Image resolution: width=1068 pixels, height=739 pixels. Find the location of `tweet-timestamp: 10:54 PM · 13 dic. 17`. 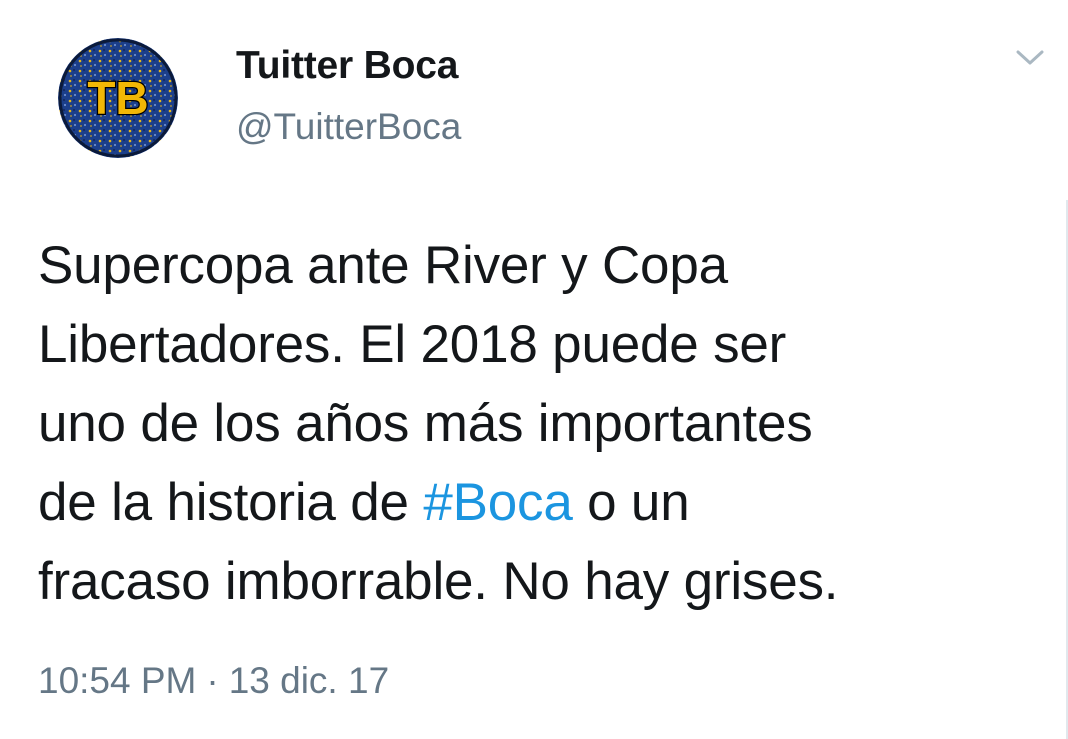

tweet-timestamp: 10:54 PM · 13 dic. 17 is located at coordinates (213, 681).